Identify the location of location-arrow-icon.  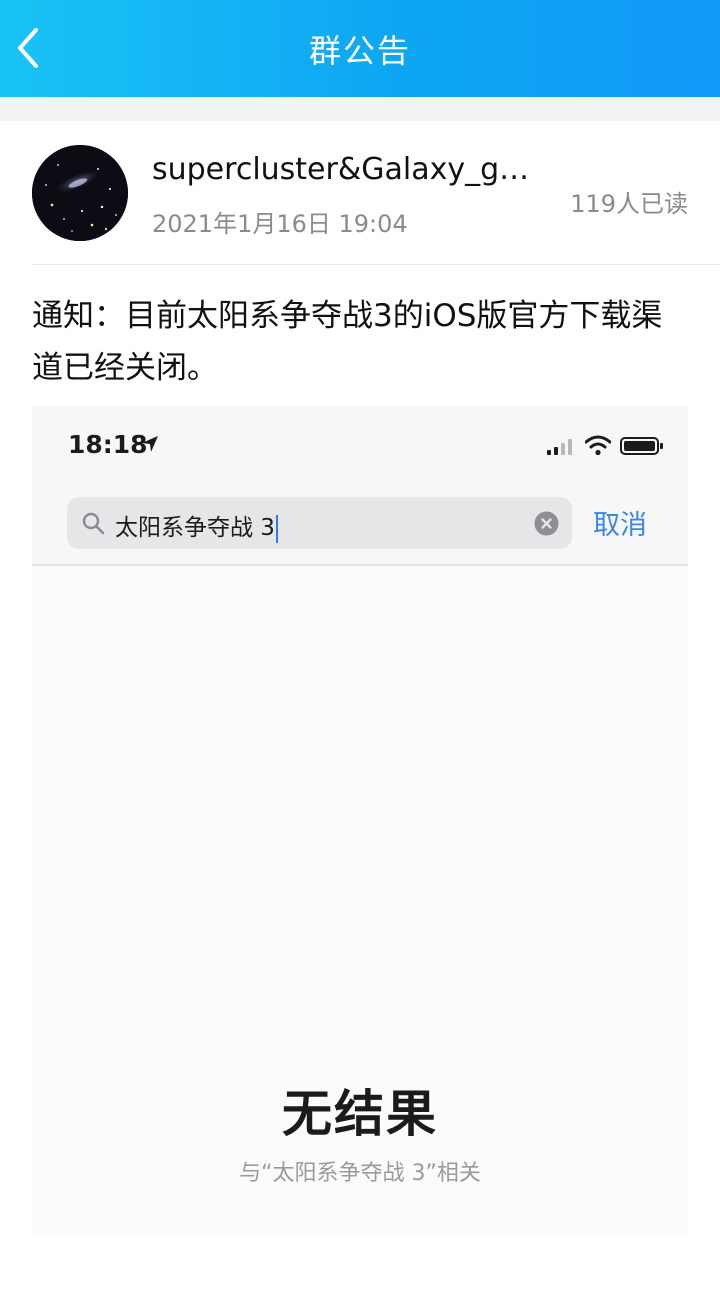
(150, 444).